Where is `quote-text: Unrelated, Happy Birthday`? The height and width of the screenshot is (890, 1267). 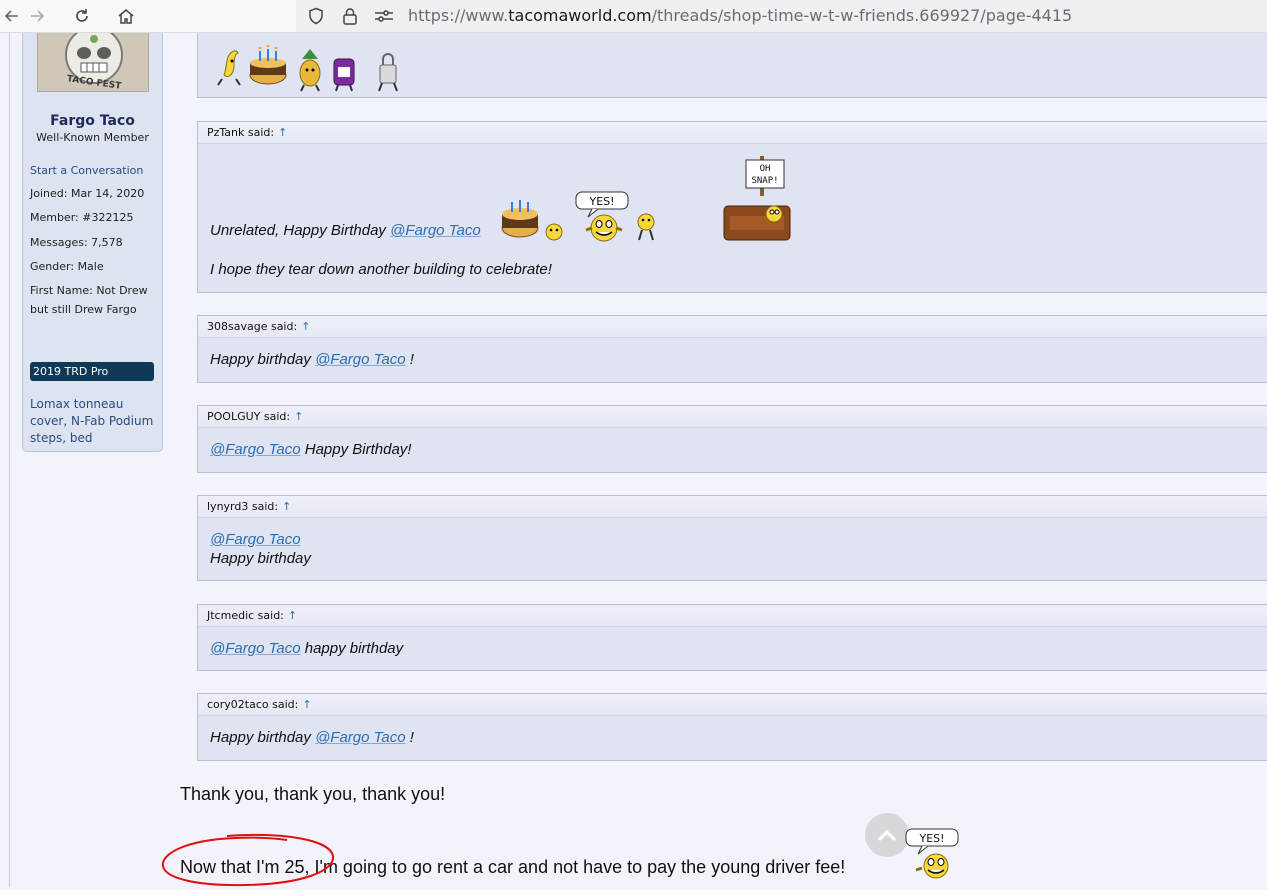 quote-text: Unrelated, Happy Birthday is located at coordinates (300, 230).